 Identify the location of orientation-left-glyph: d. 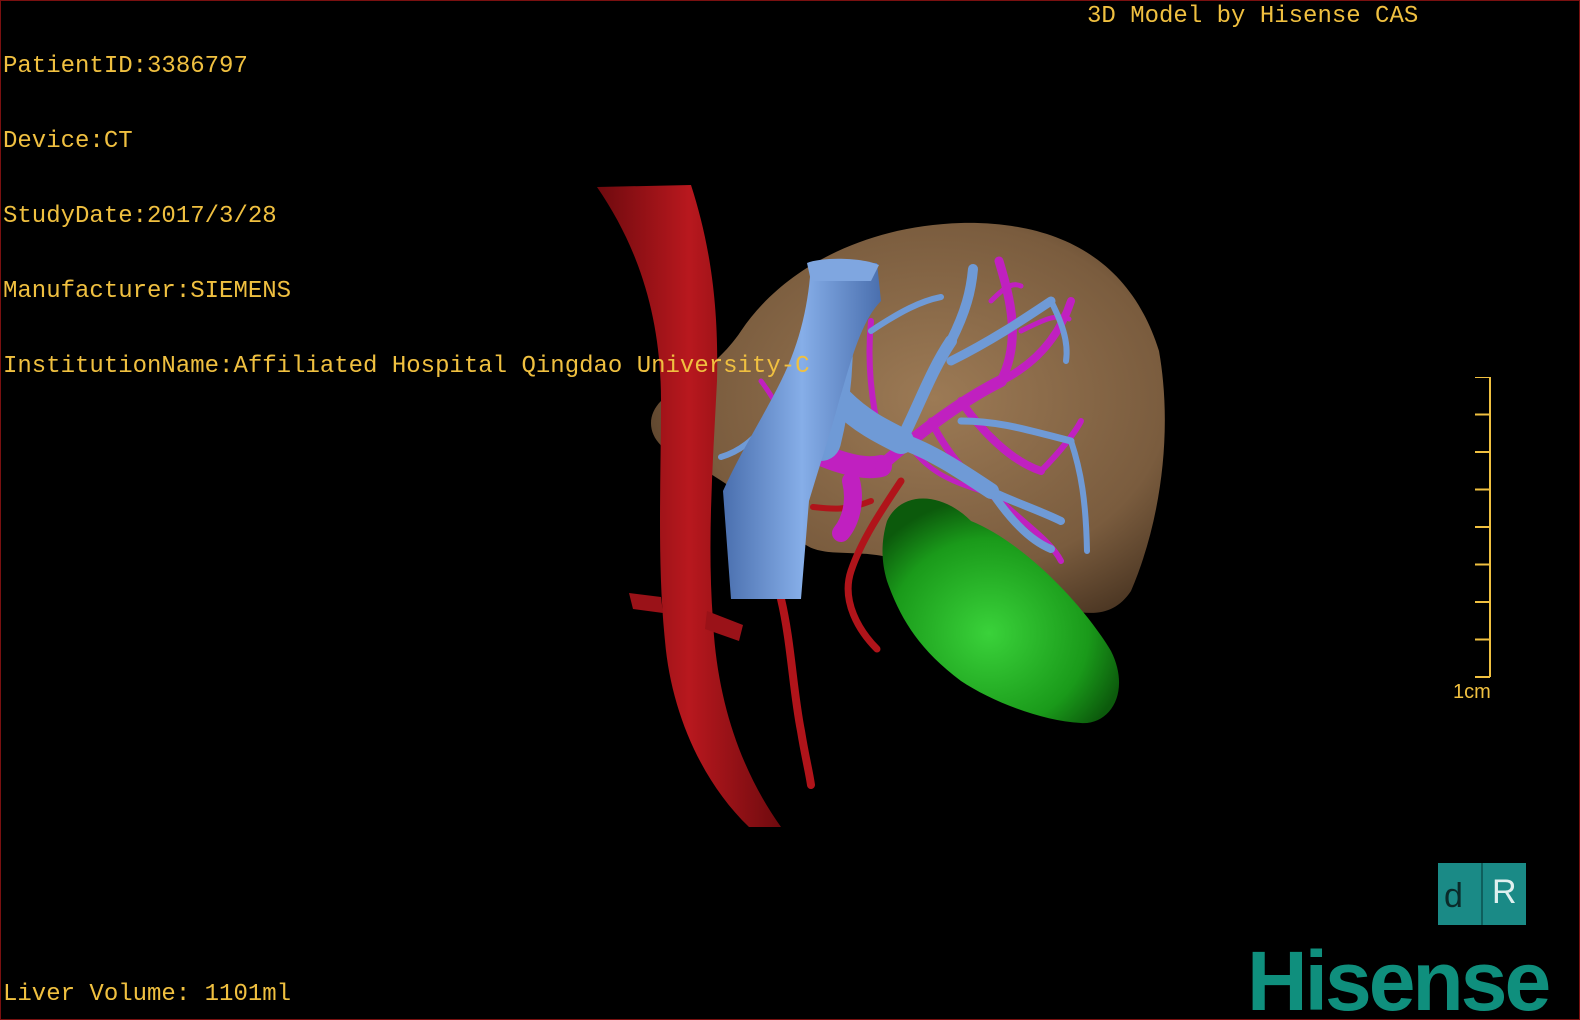
(1453, 896).